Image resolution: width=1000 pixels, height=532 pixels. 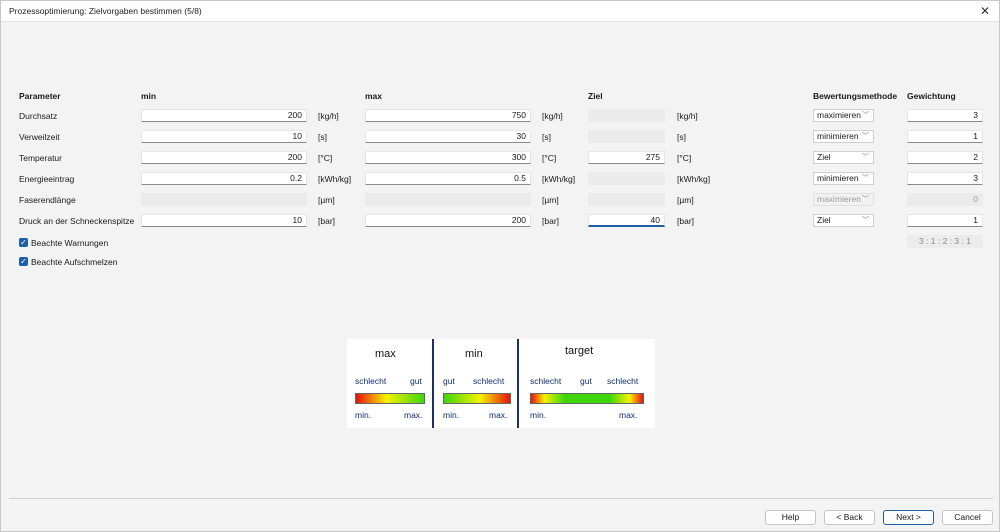 What do you see at coordinates (945, 178) in the screenshot?
I see `energieeintrag-gewichtung-input: 3` at bounding box center [945, 178].